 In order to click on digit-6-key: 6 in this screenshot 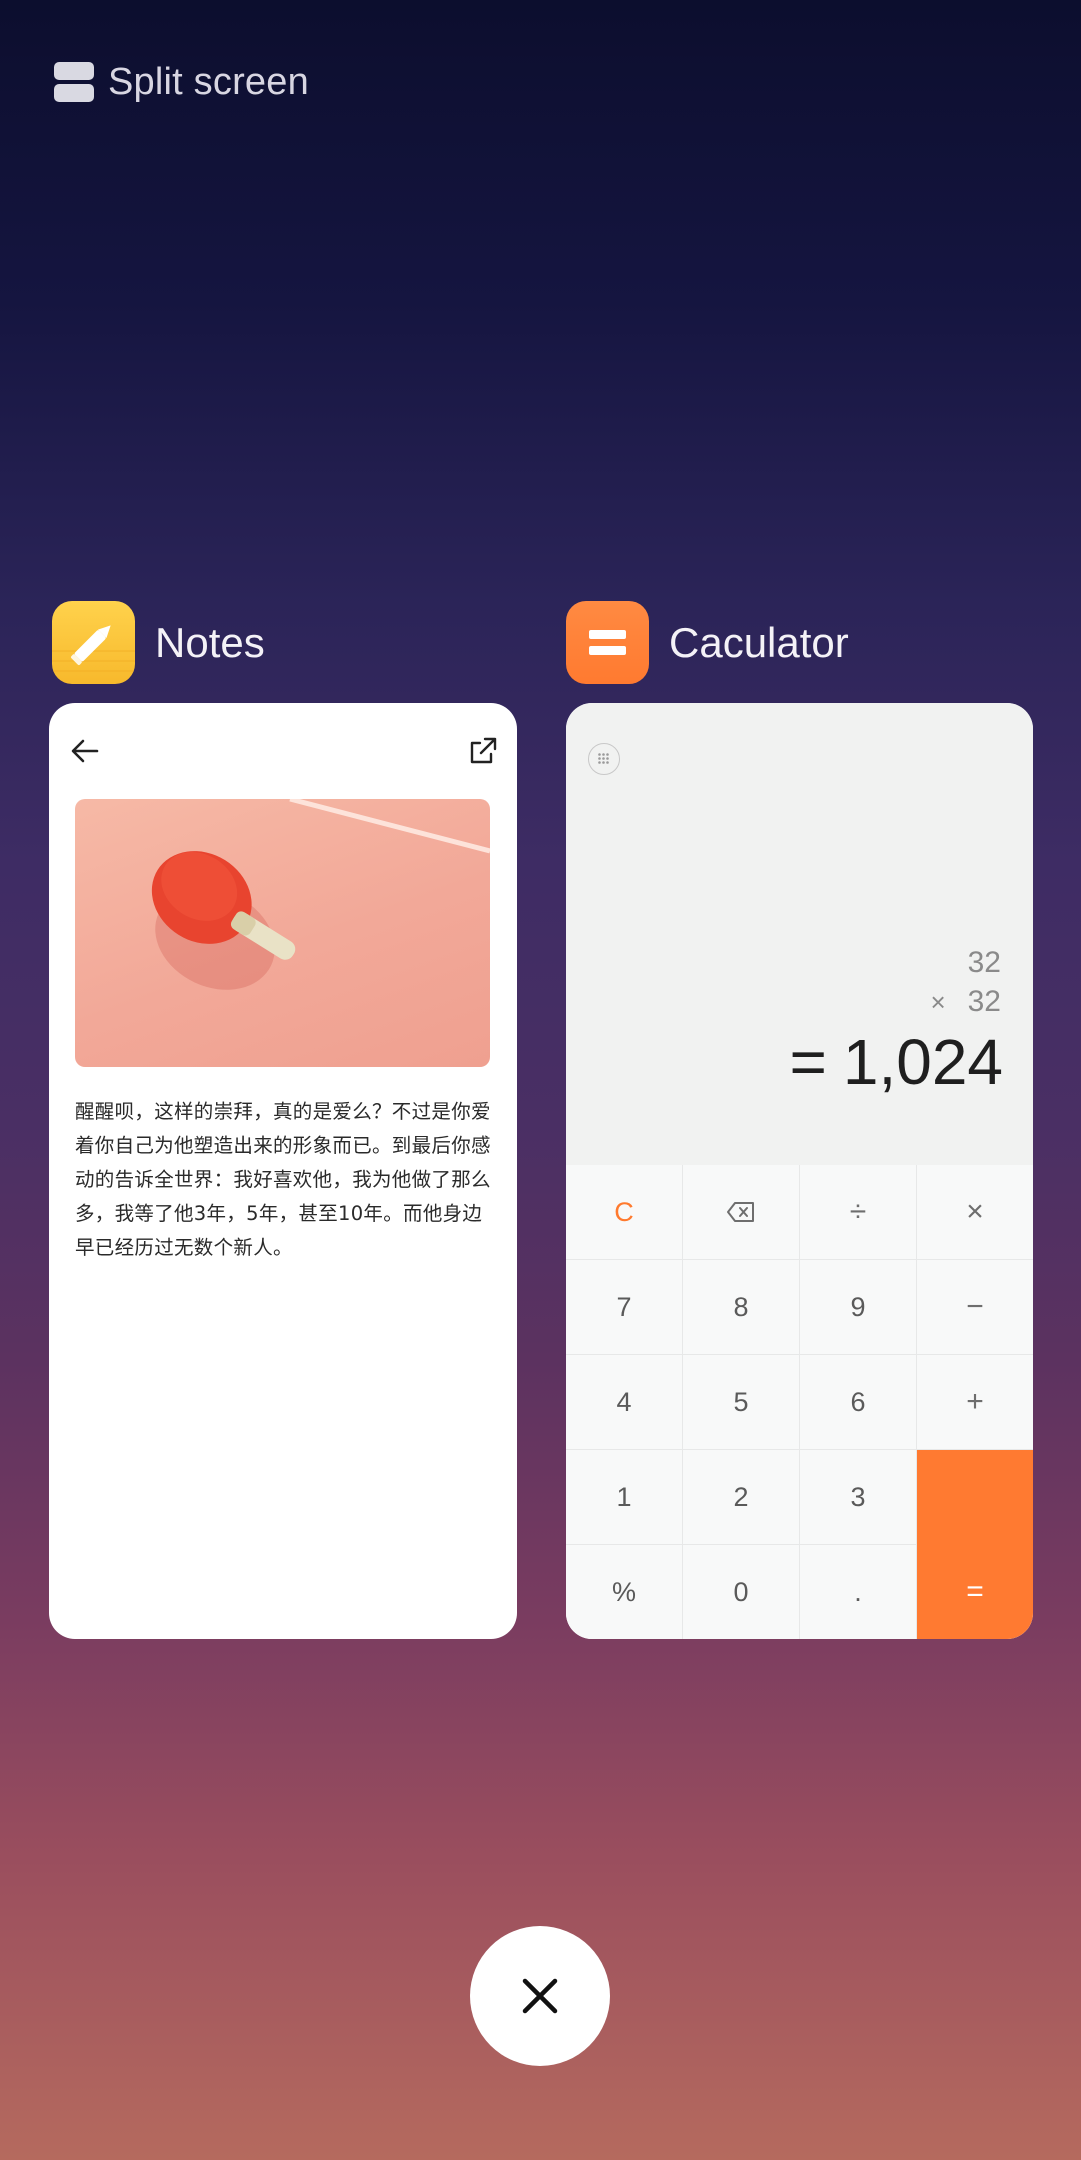, I will do `click(858, 1402)`.